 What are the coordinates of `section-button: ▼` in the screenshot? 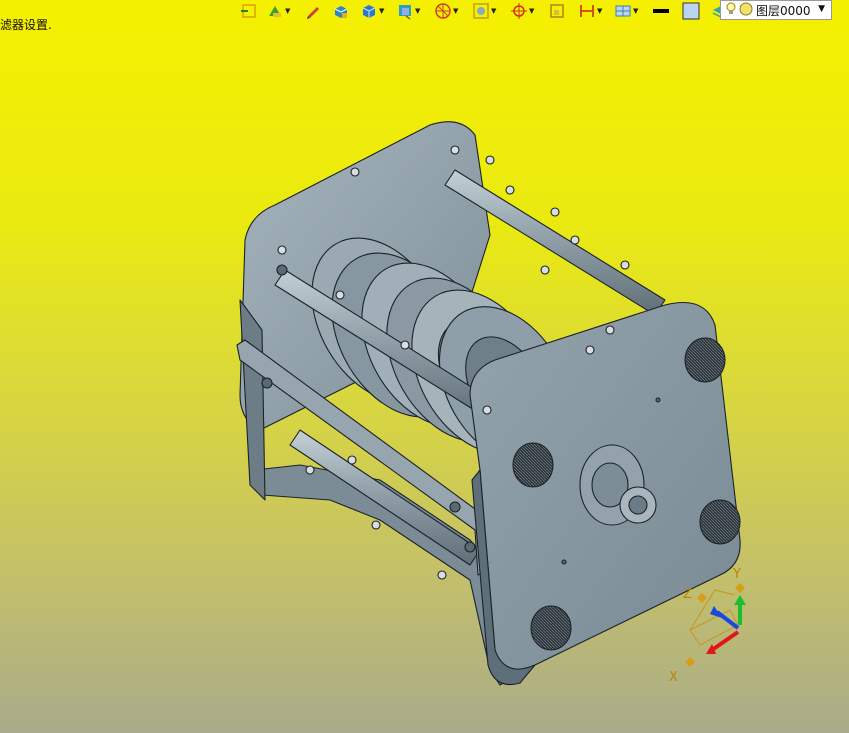 It's located at (594, 11).